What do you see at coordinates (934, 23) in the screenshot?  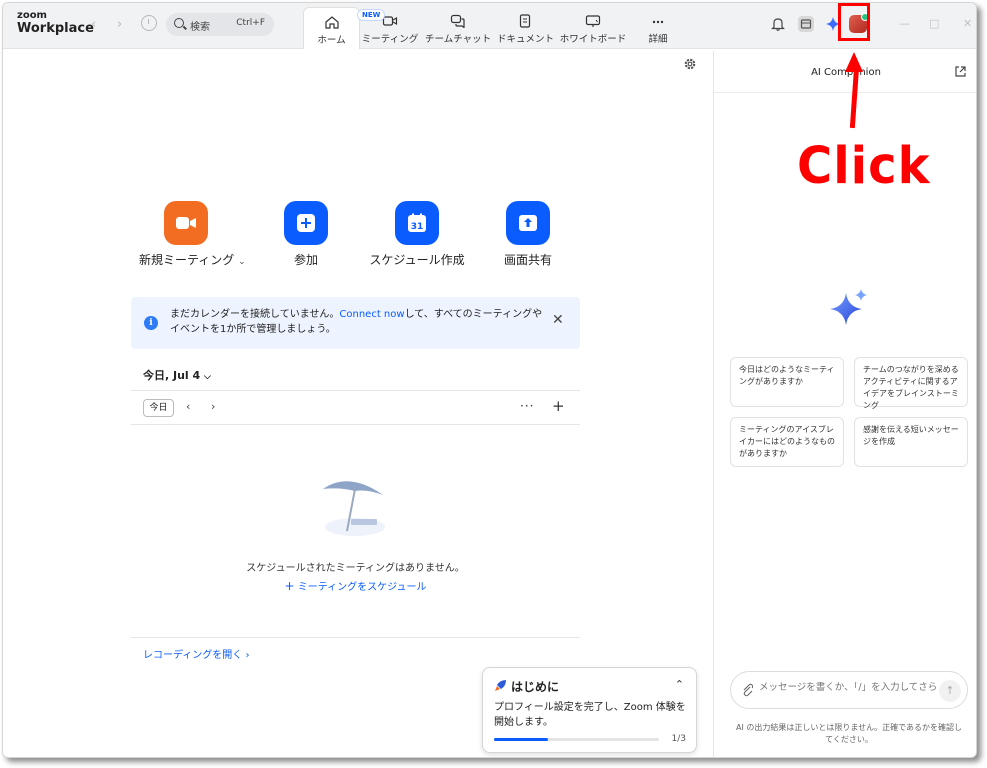 I see `maximize-icon: □` at bounding box center [934, 23].